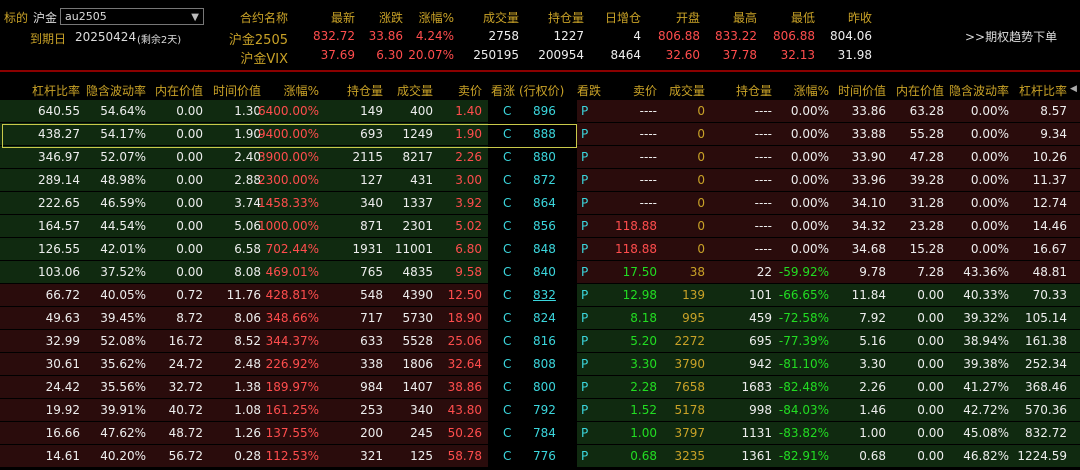  I want to click on put-cell: 11.37, so click(1049, 180).